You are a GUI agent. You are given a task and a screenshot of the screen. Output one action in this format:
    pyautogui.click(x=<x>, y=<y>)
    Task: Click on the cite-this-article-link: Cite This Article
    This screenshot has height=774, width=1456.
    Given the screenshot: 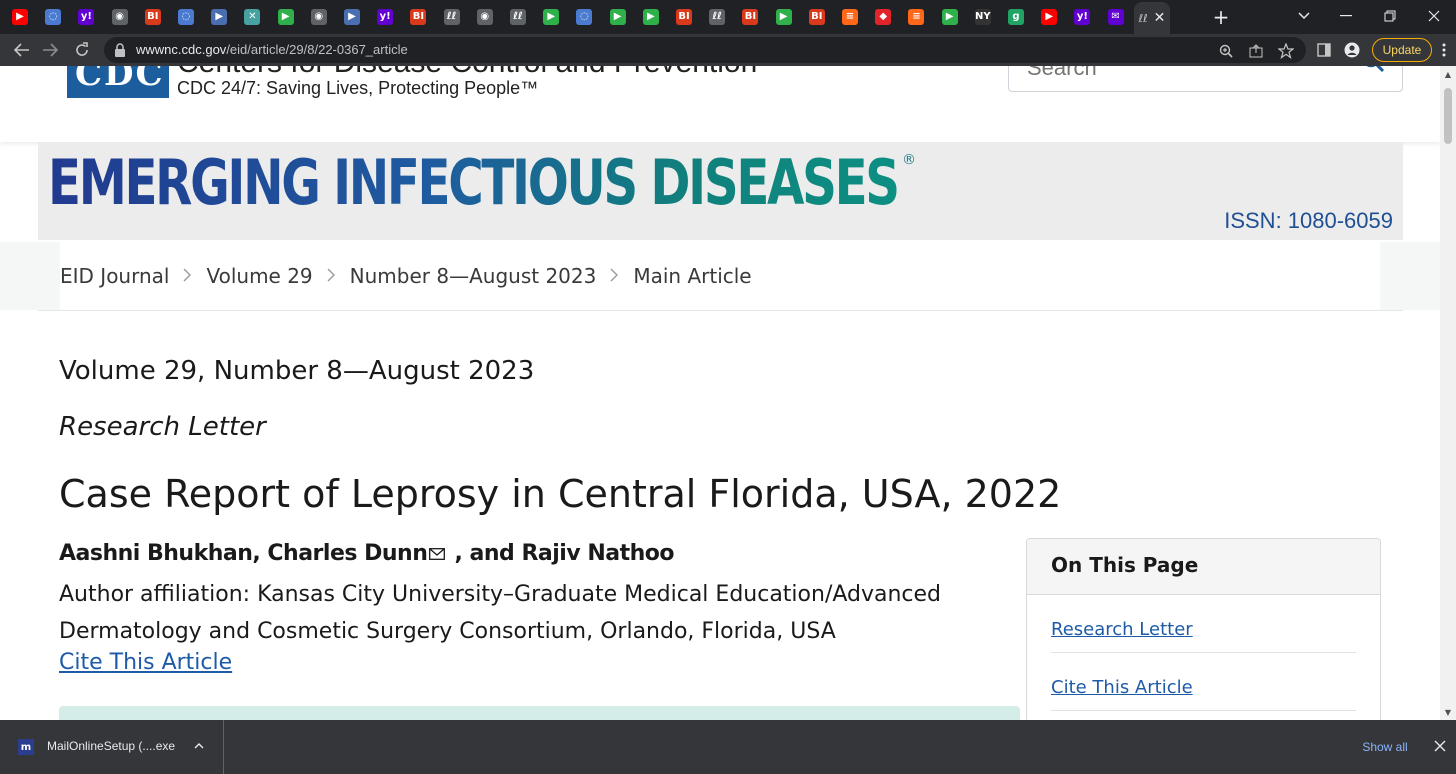 What is the action you would take?
    pyautogui.click(x=145, y=662)
    